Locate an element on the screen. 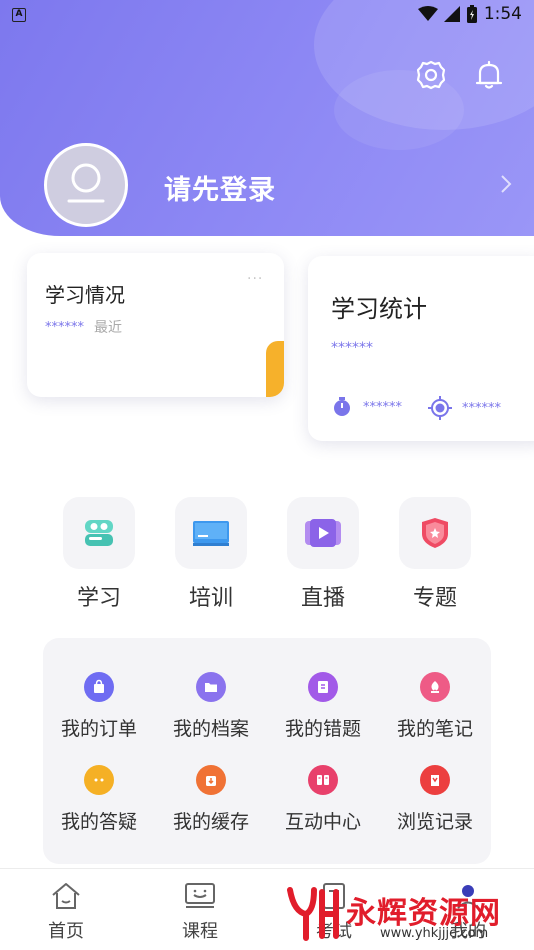 The height and width of the screenshot is (950, 534). stat-points: ****** is located at coordinates (464, 408).